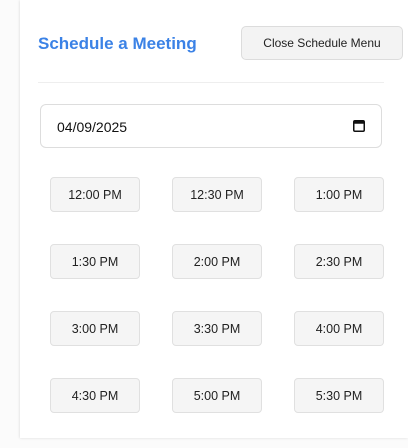 The width and height of the screenshot is (408, 448). I want to click on time-slot-button: 5:00 PM, so click(217, 395).